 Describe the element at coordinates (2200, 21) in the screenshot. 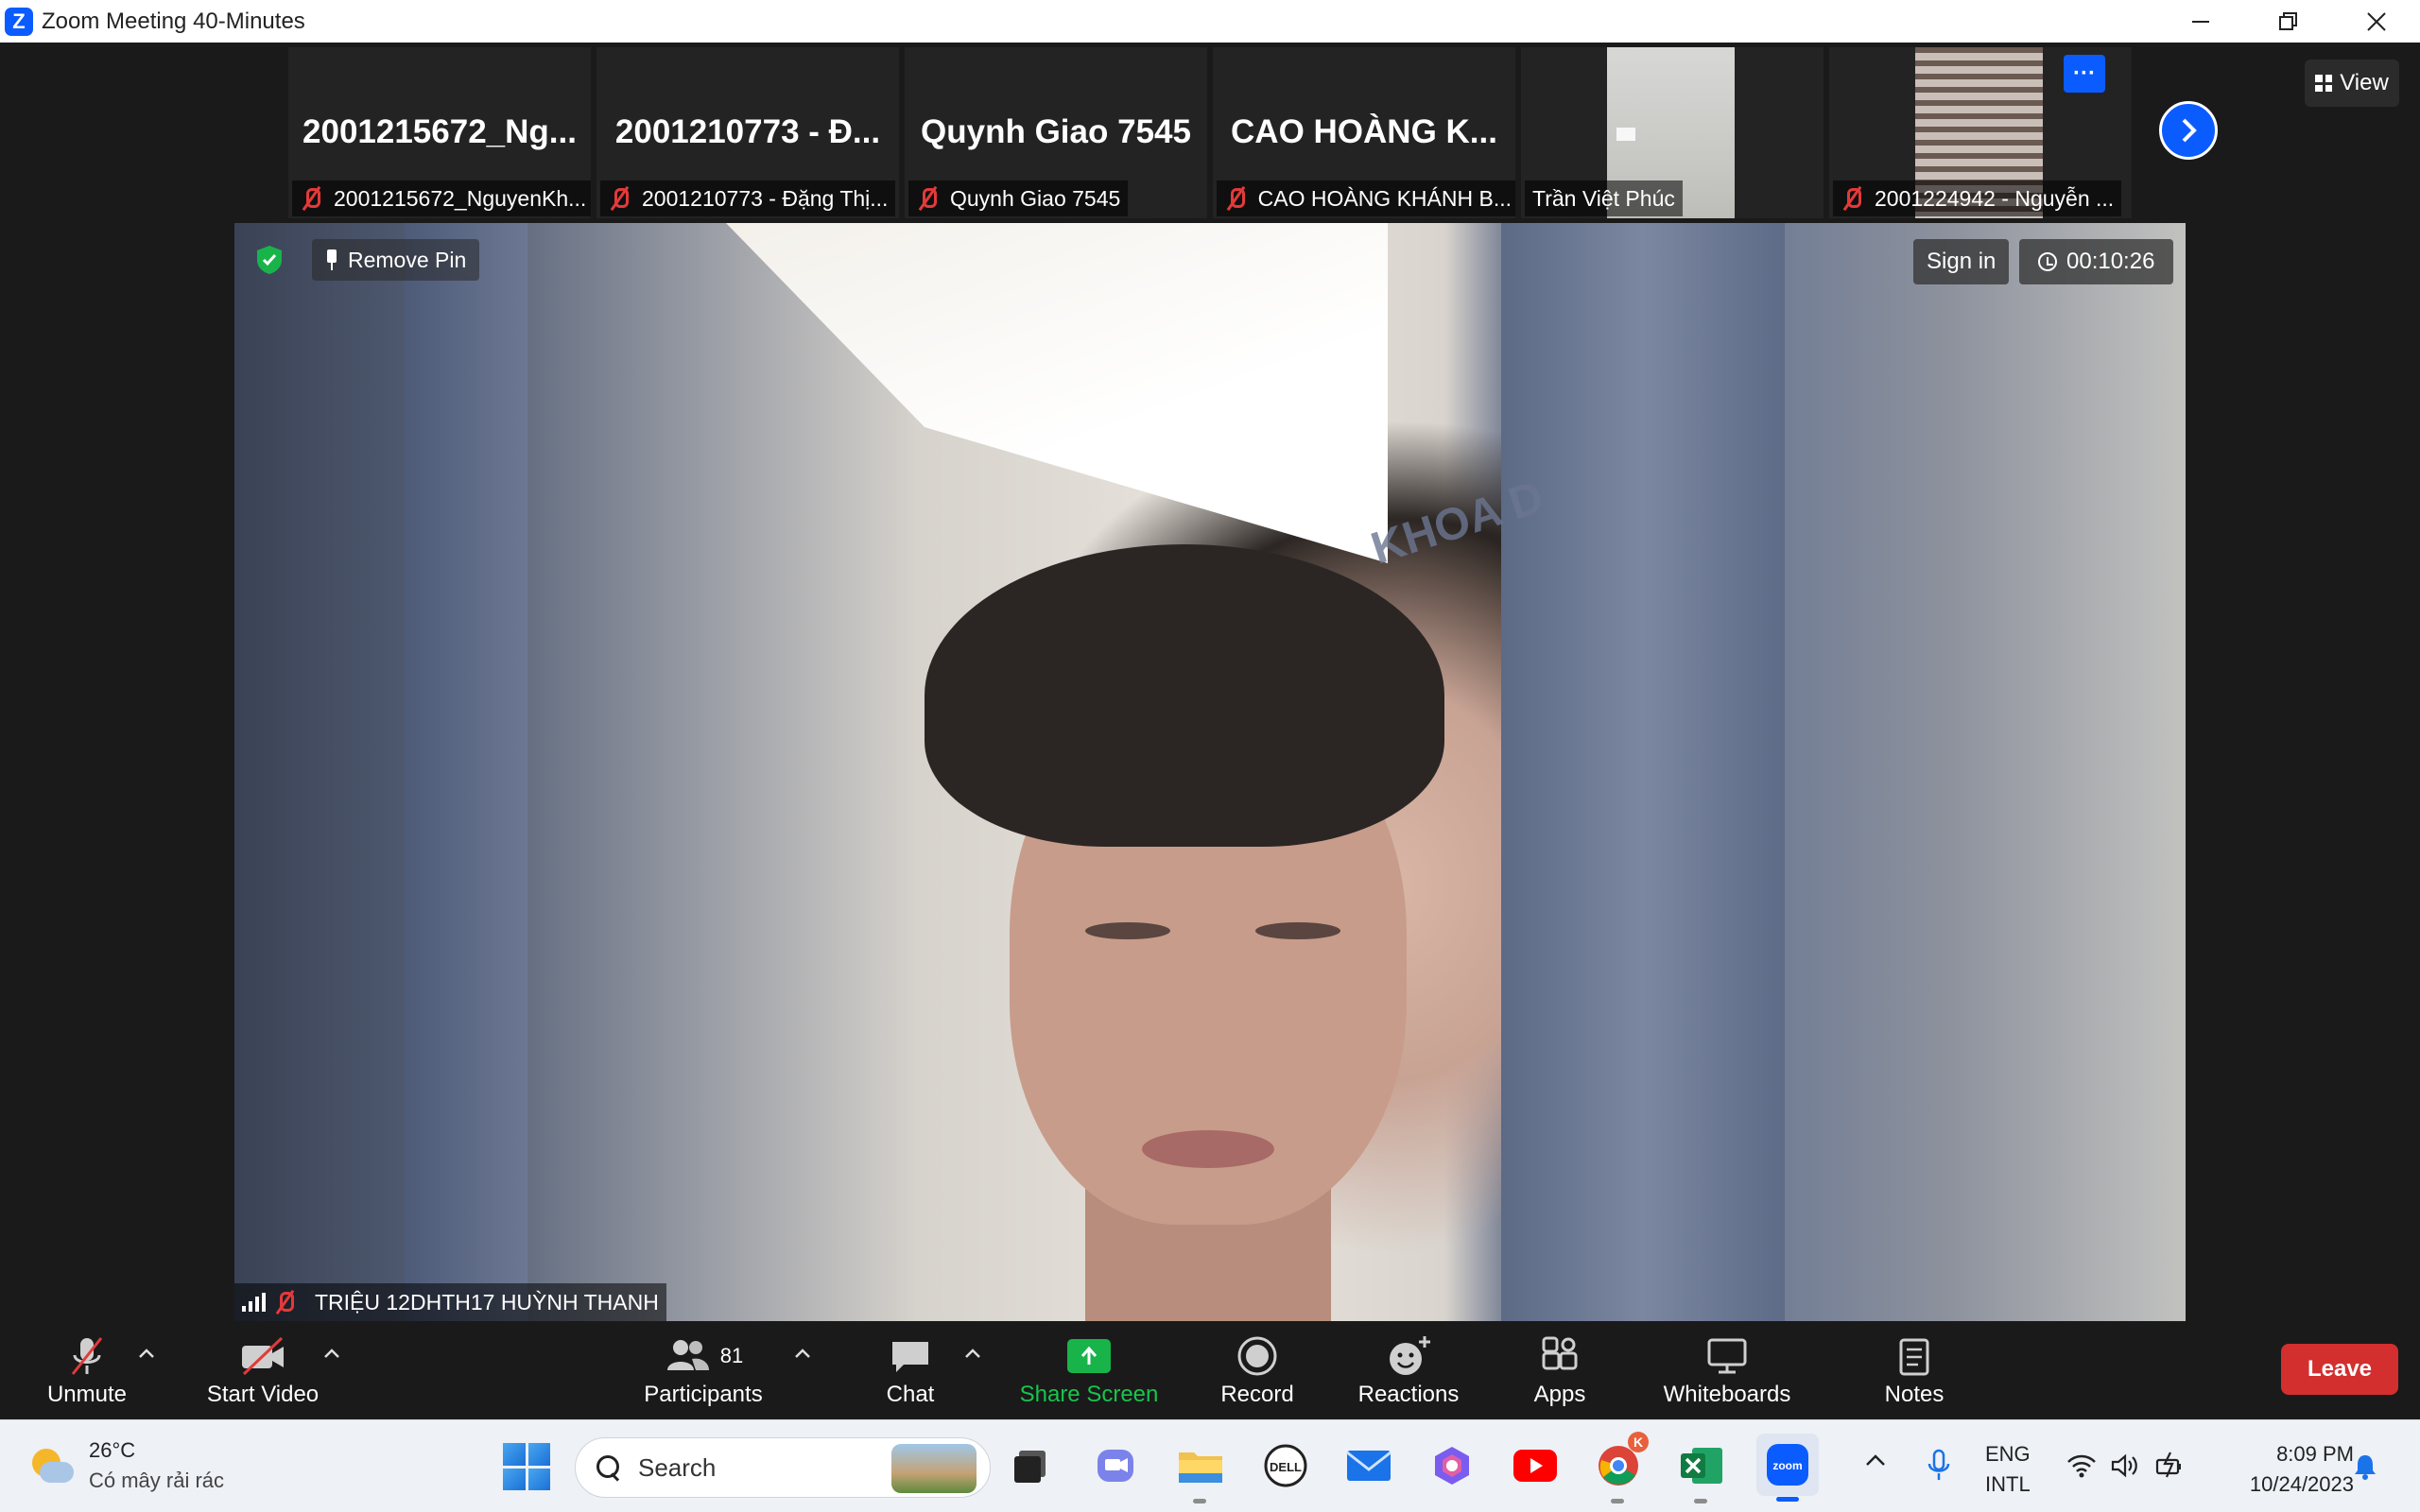

I see `minimize-button` at that location.